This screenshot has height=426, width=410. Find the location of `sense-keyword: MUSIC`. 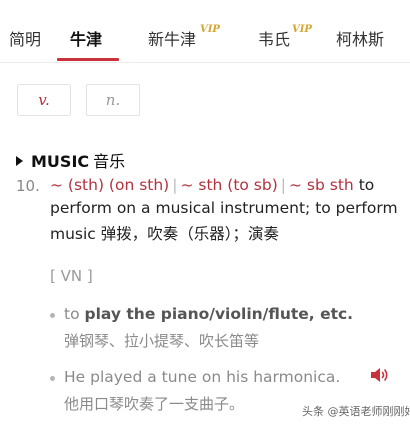

sense-keyword: MUSIC is located at coordinates (60, 161).